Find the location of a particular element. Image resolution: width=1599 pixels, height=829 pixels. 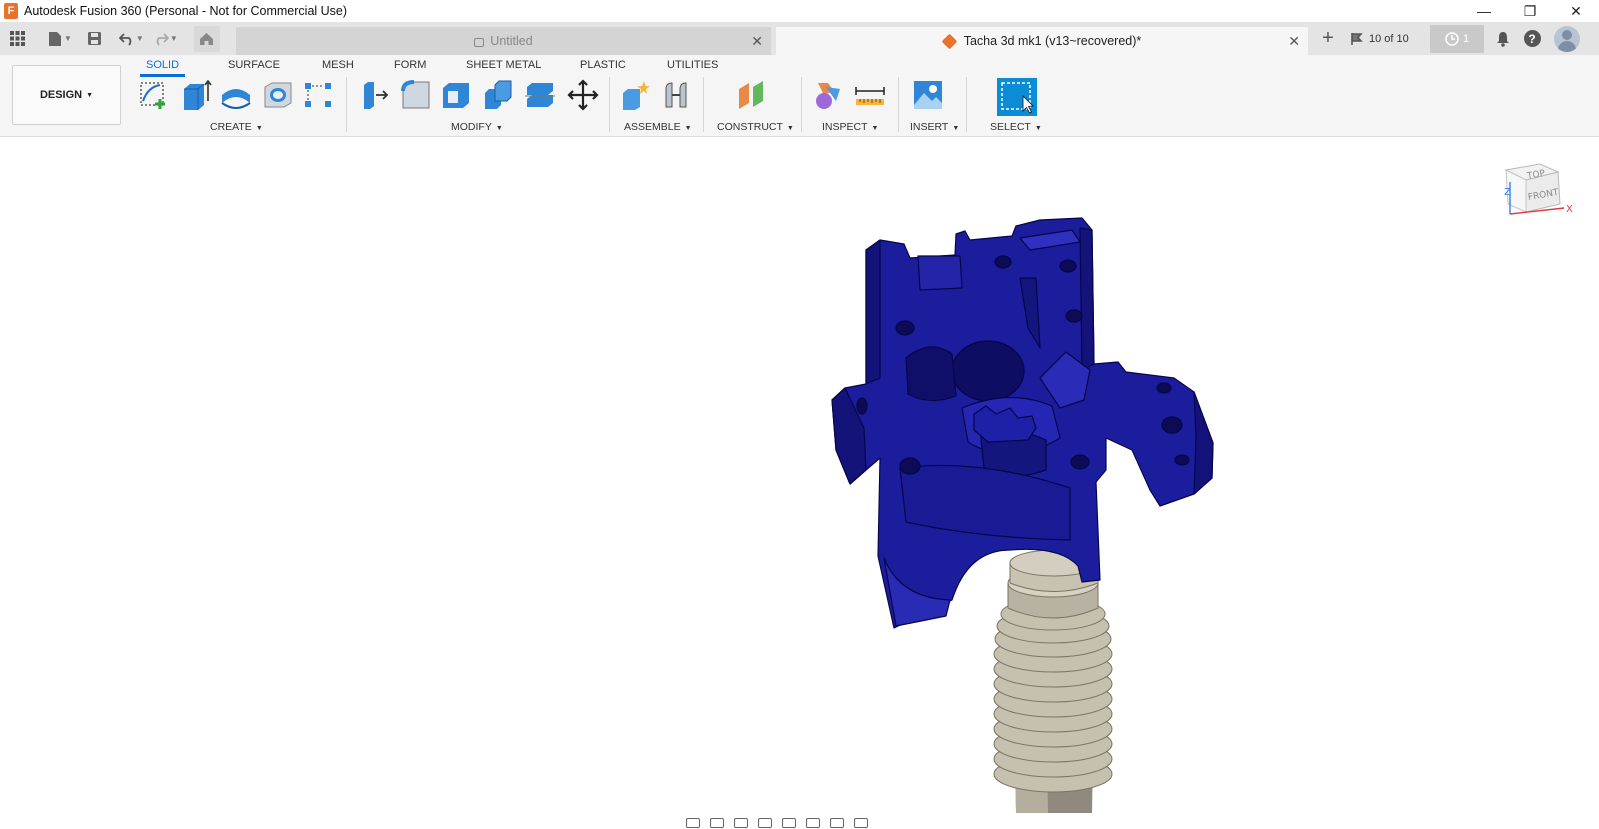

tab-mesh: MESH is located at coordinates (338, 68).